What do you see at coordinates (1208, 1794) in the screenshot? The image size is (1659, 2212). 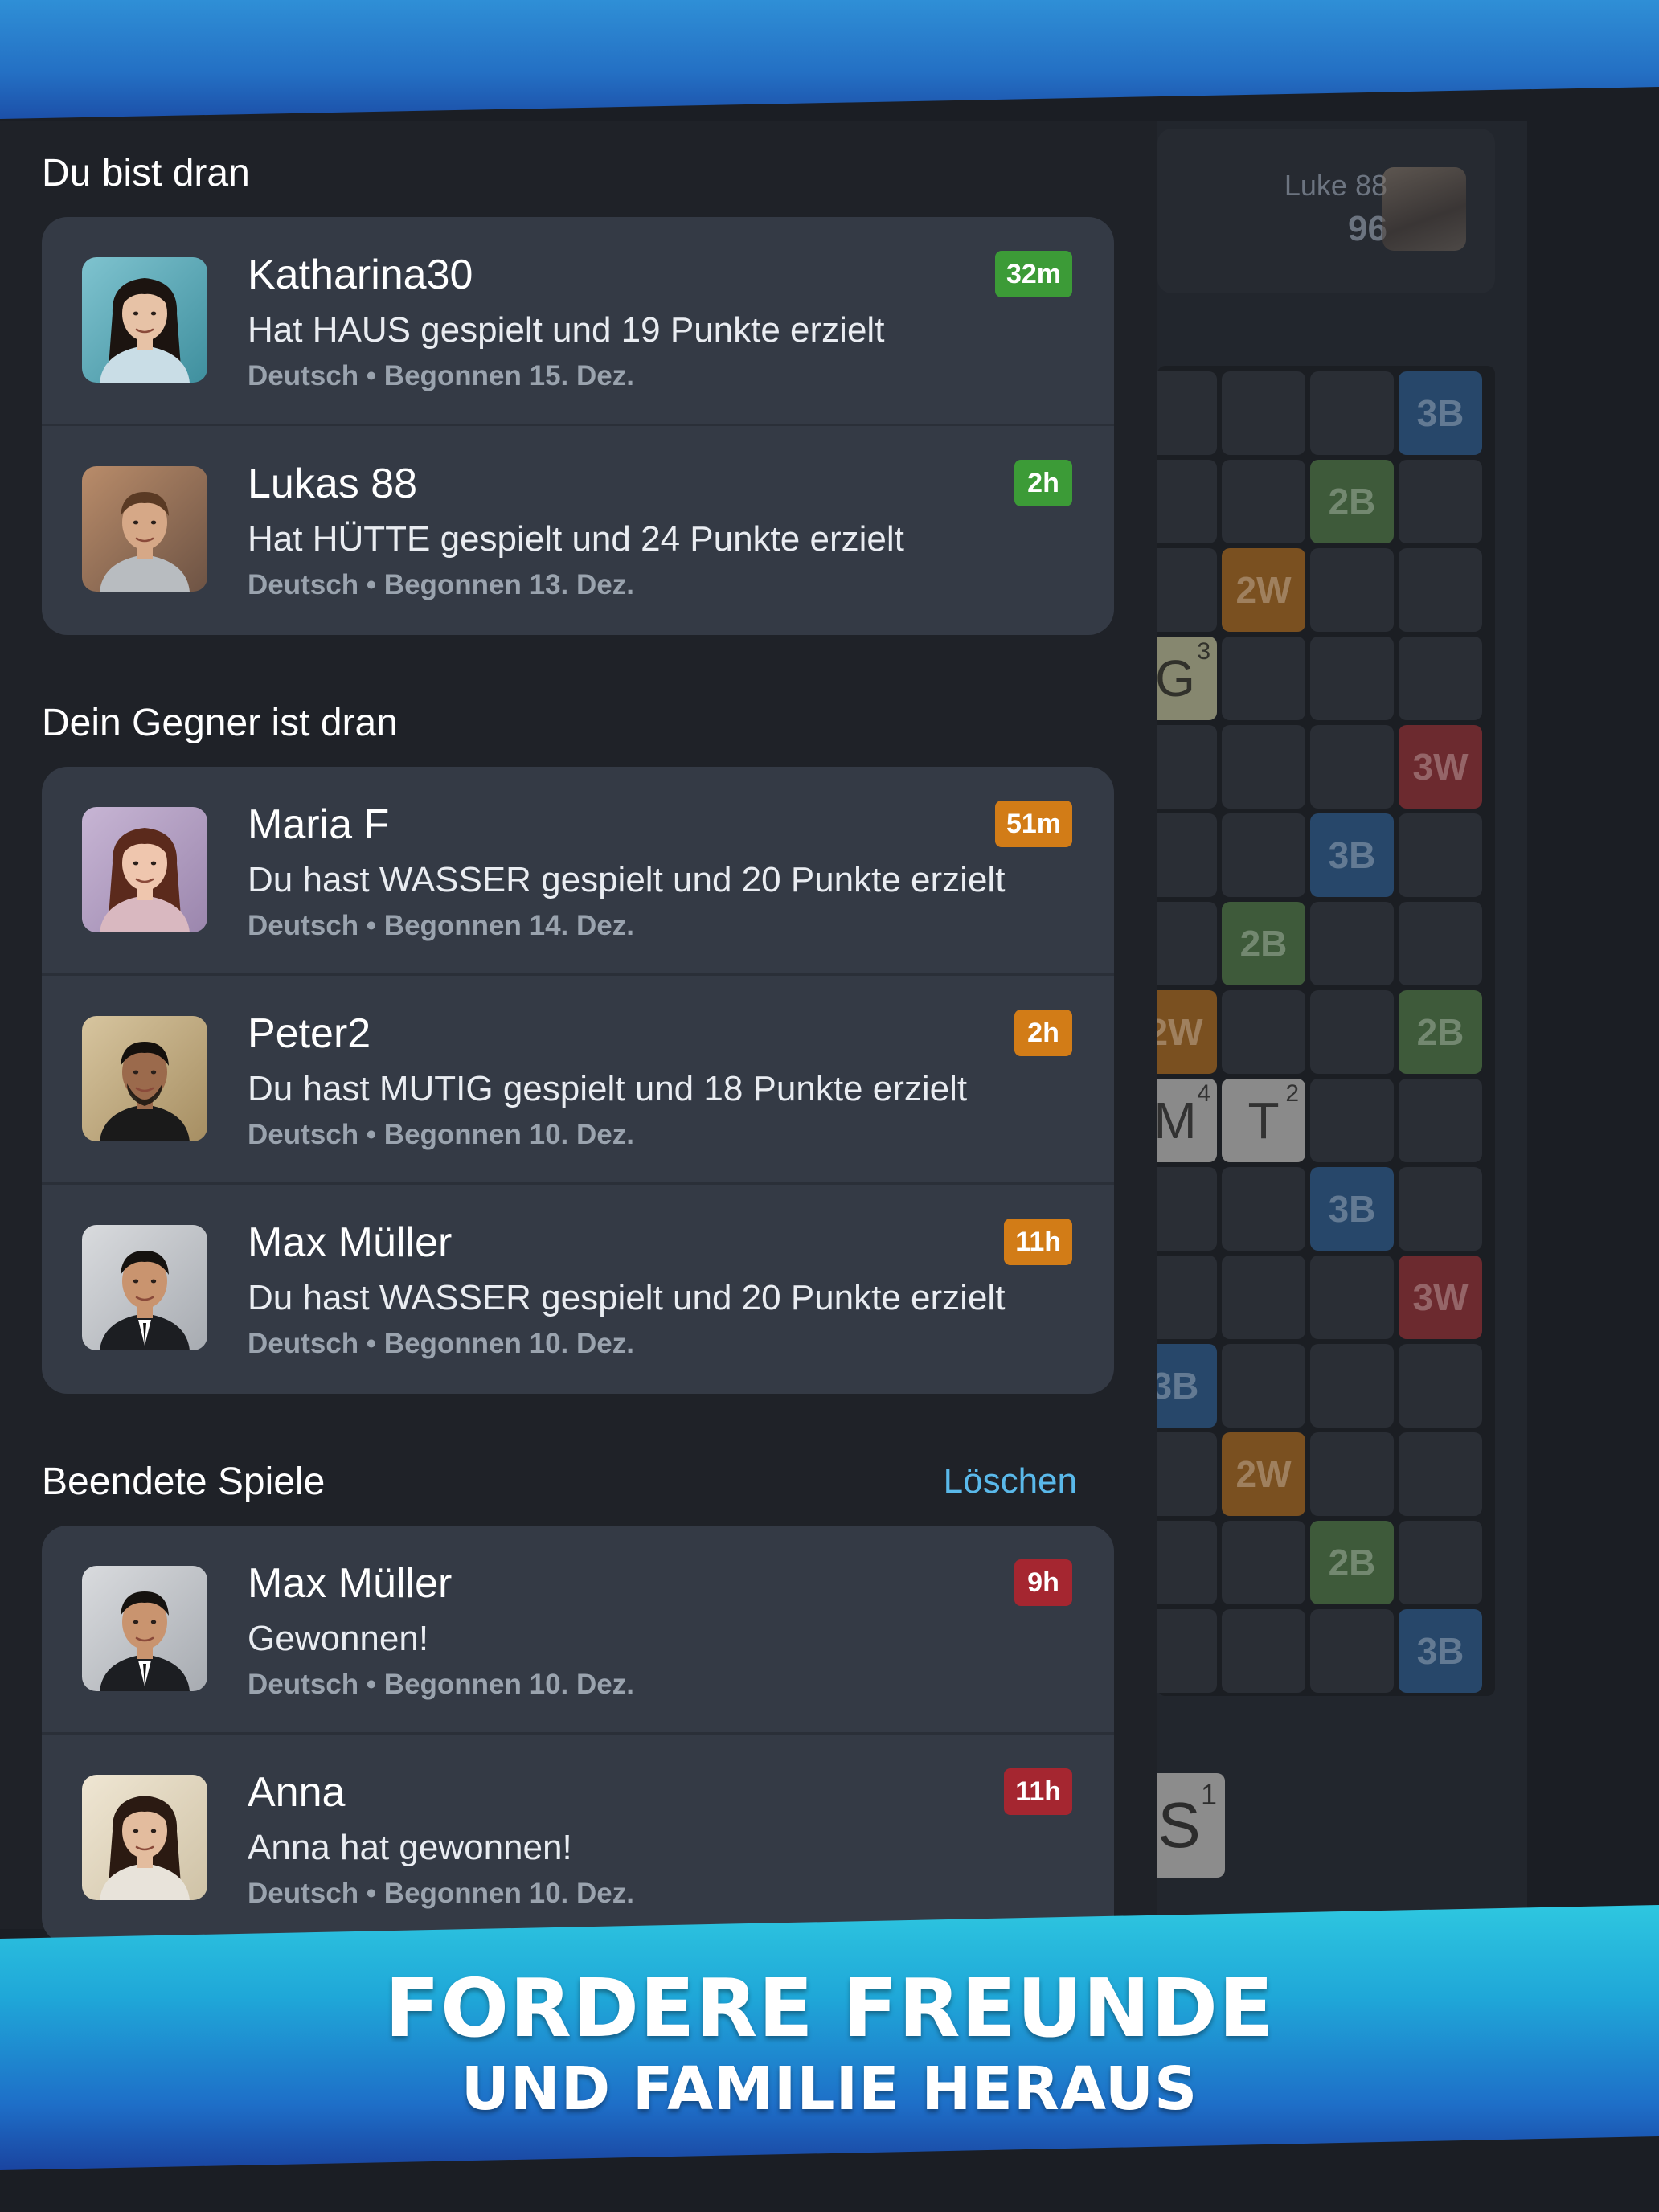 I see `rack-tile-score: 1` at bounding box center [1208, 1794].